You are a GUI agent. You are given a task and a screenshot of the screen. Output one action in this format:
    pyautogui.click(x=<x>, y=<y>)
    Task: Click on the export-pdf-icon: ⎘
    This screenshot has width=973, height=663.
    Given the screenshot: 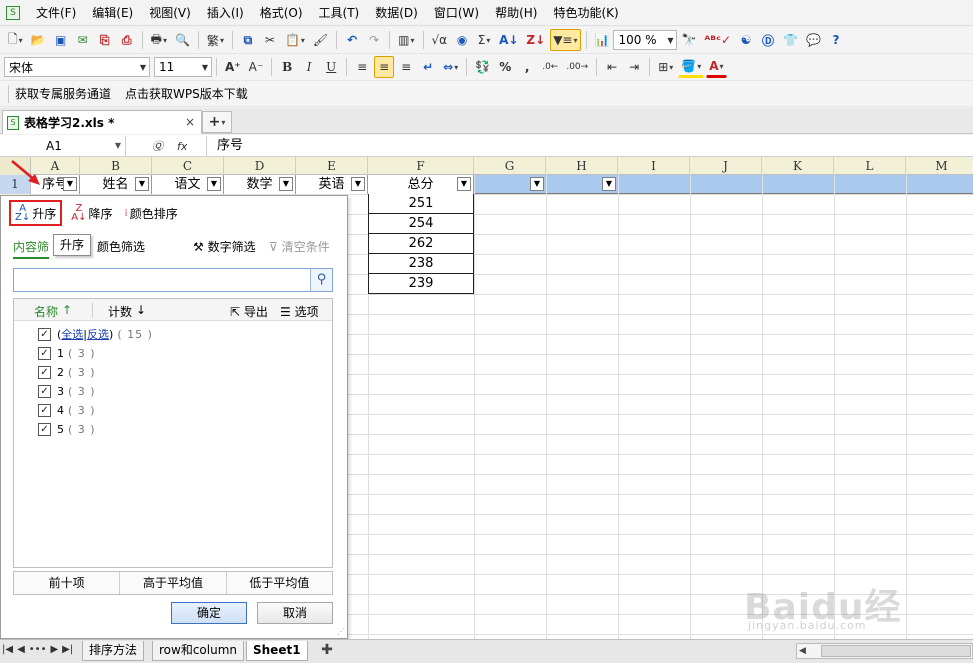 What is the action you would take?
    pyautogui.click(x=105, y=40)
    